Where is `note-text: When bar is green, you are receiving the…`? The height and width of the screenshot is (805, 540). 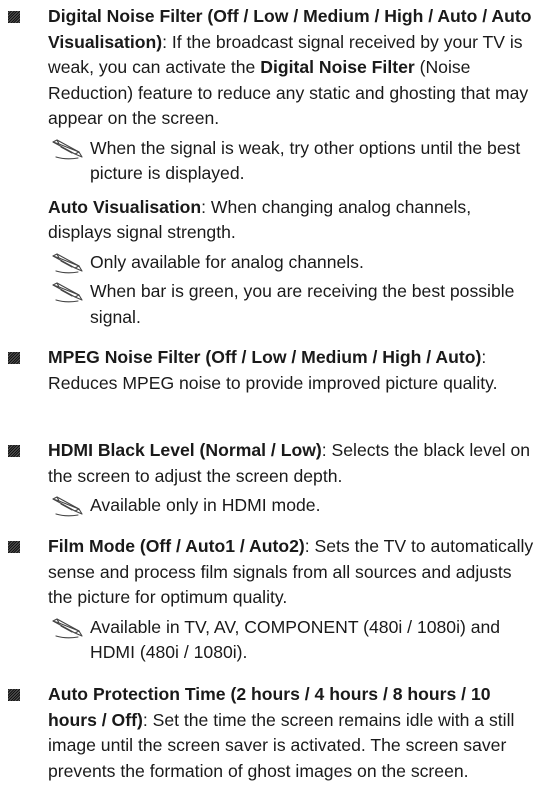
note-text: When bar is green, you are receiving the… is located at coordinates (302, 304).